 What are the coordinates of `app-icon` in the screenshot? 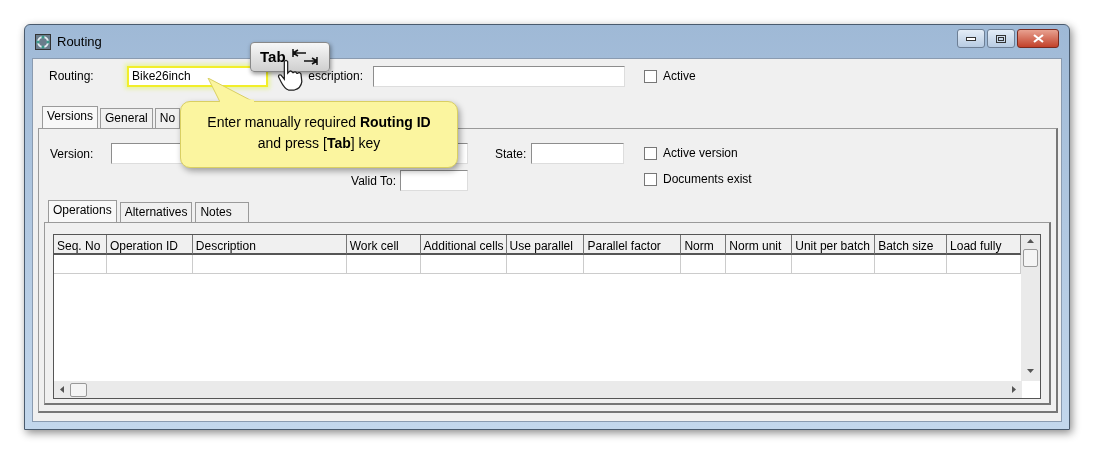 It's located at (43, 41).